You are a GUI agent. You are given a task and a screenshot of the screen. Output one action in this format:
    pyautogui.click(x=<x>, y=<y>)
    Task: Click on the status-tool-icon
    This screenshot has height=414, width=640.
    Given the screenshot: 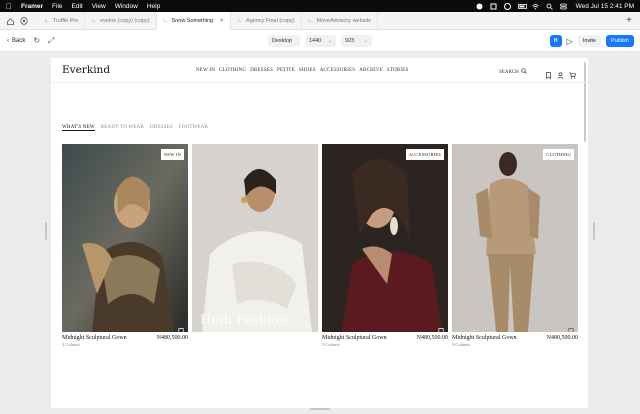 What is the action you would take?
    pyautogui.click(x=493, y=6)
    